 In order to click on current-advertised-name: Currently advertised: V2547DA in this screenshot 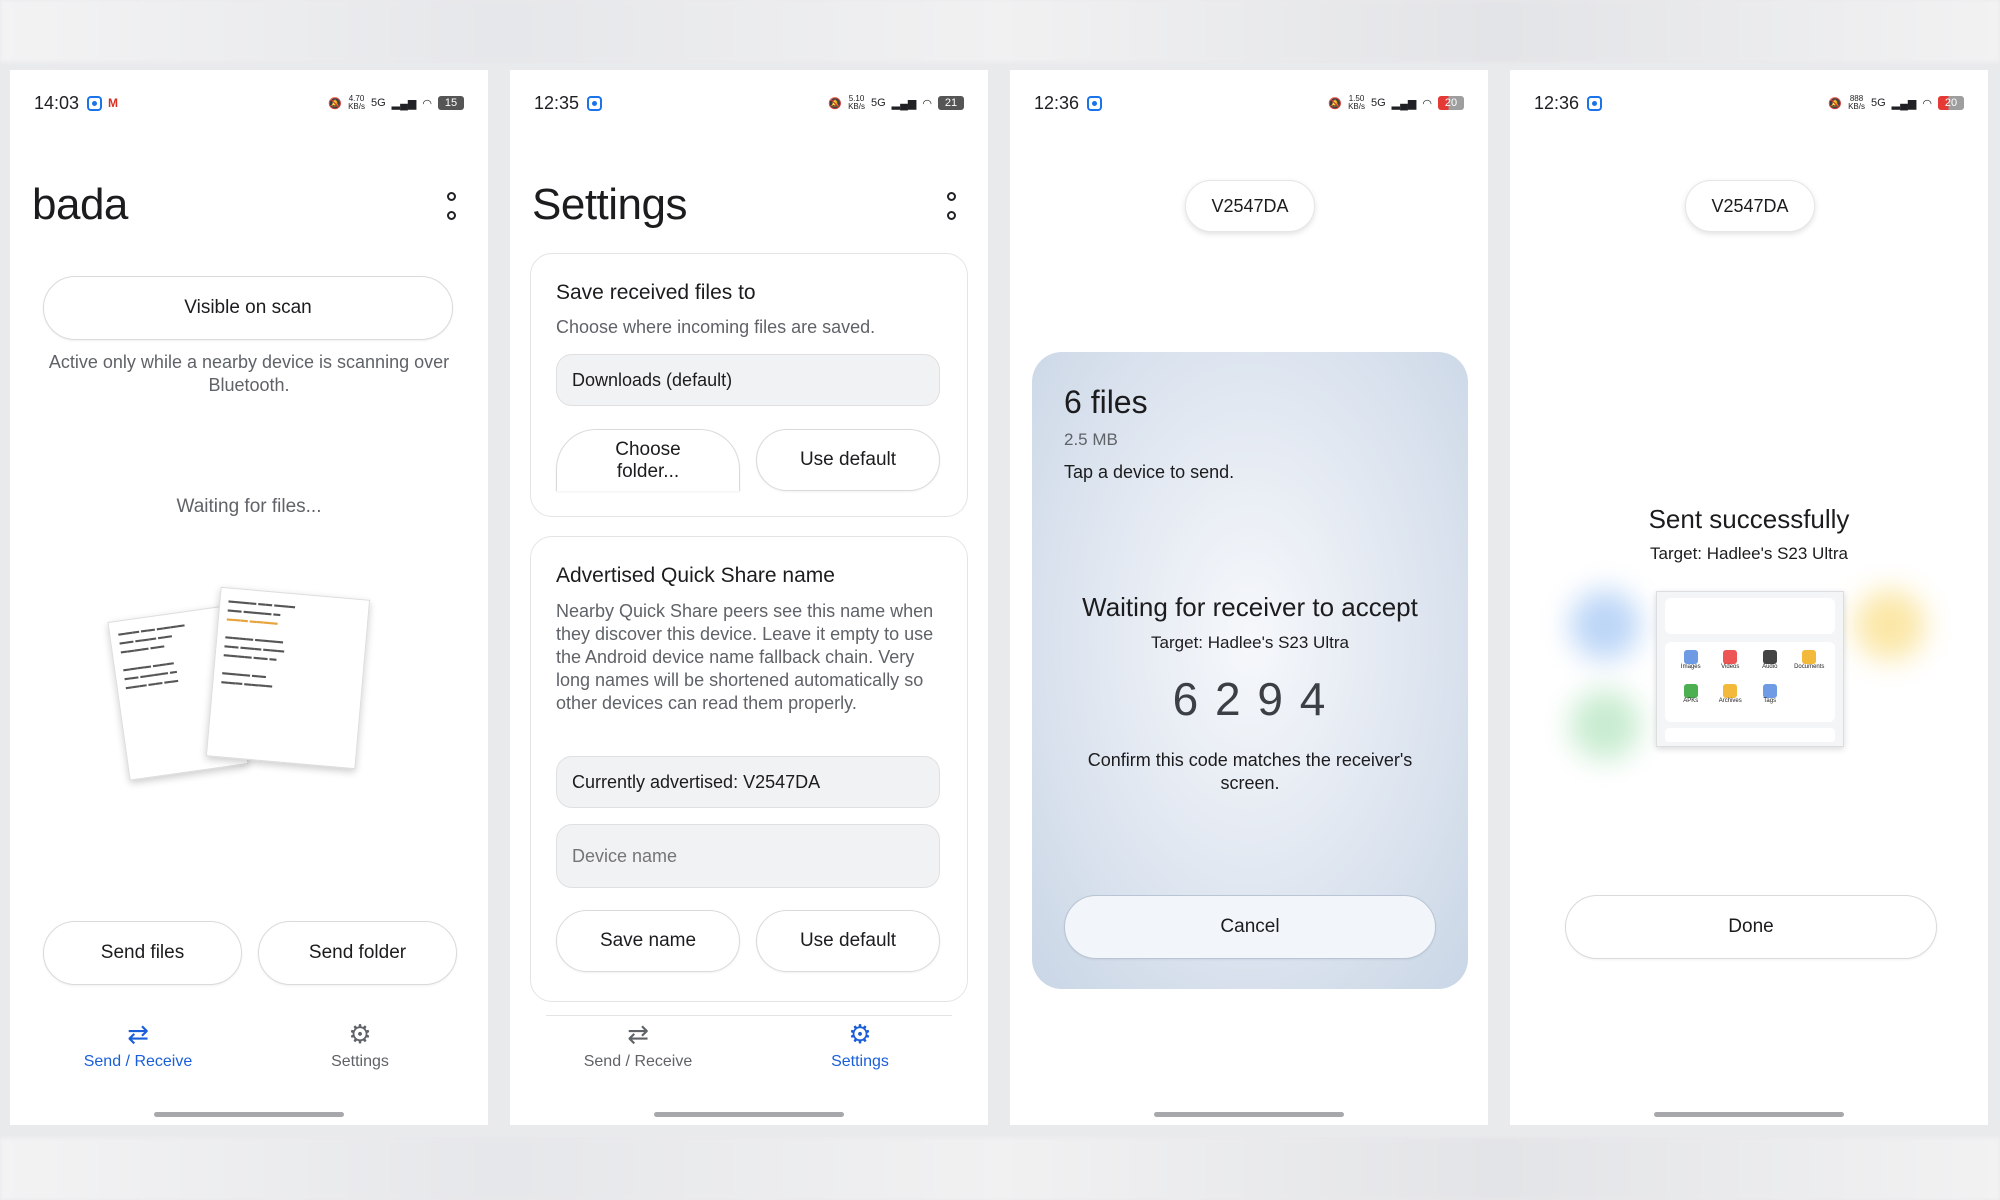, I will do `click(748, 782)`.